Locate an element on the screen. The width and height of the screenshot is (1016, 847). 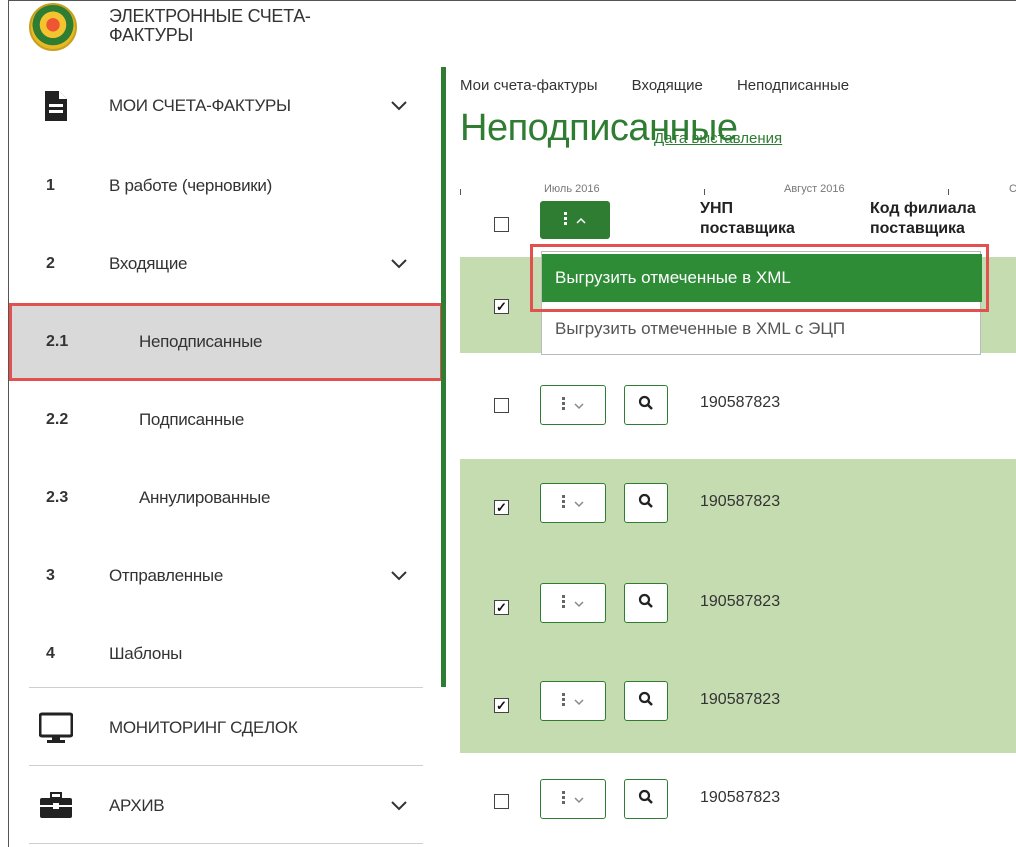
sidebar-item-label: Подписанные is located at coordinates (192, 419).